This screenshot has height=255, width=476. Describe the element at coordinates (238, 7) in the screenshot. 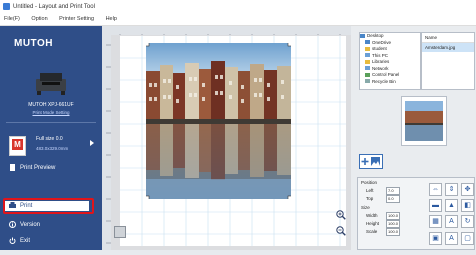

I see `title-bar: Untitled - Layout and Print Tool` at that location.